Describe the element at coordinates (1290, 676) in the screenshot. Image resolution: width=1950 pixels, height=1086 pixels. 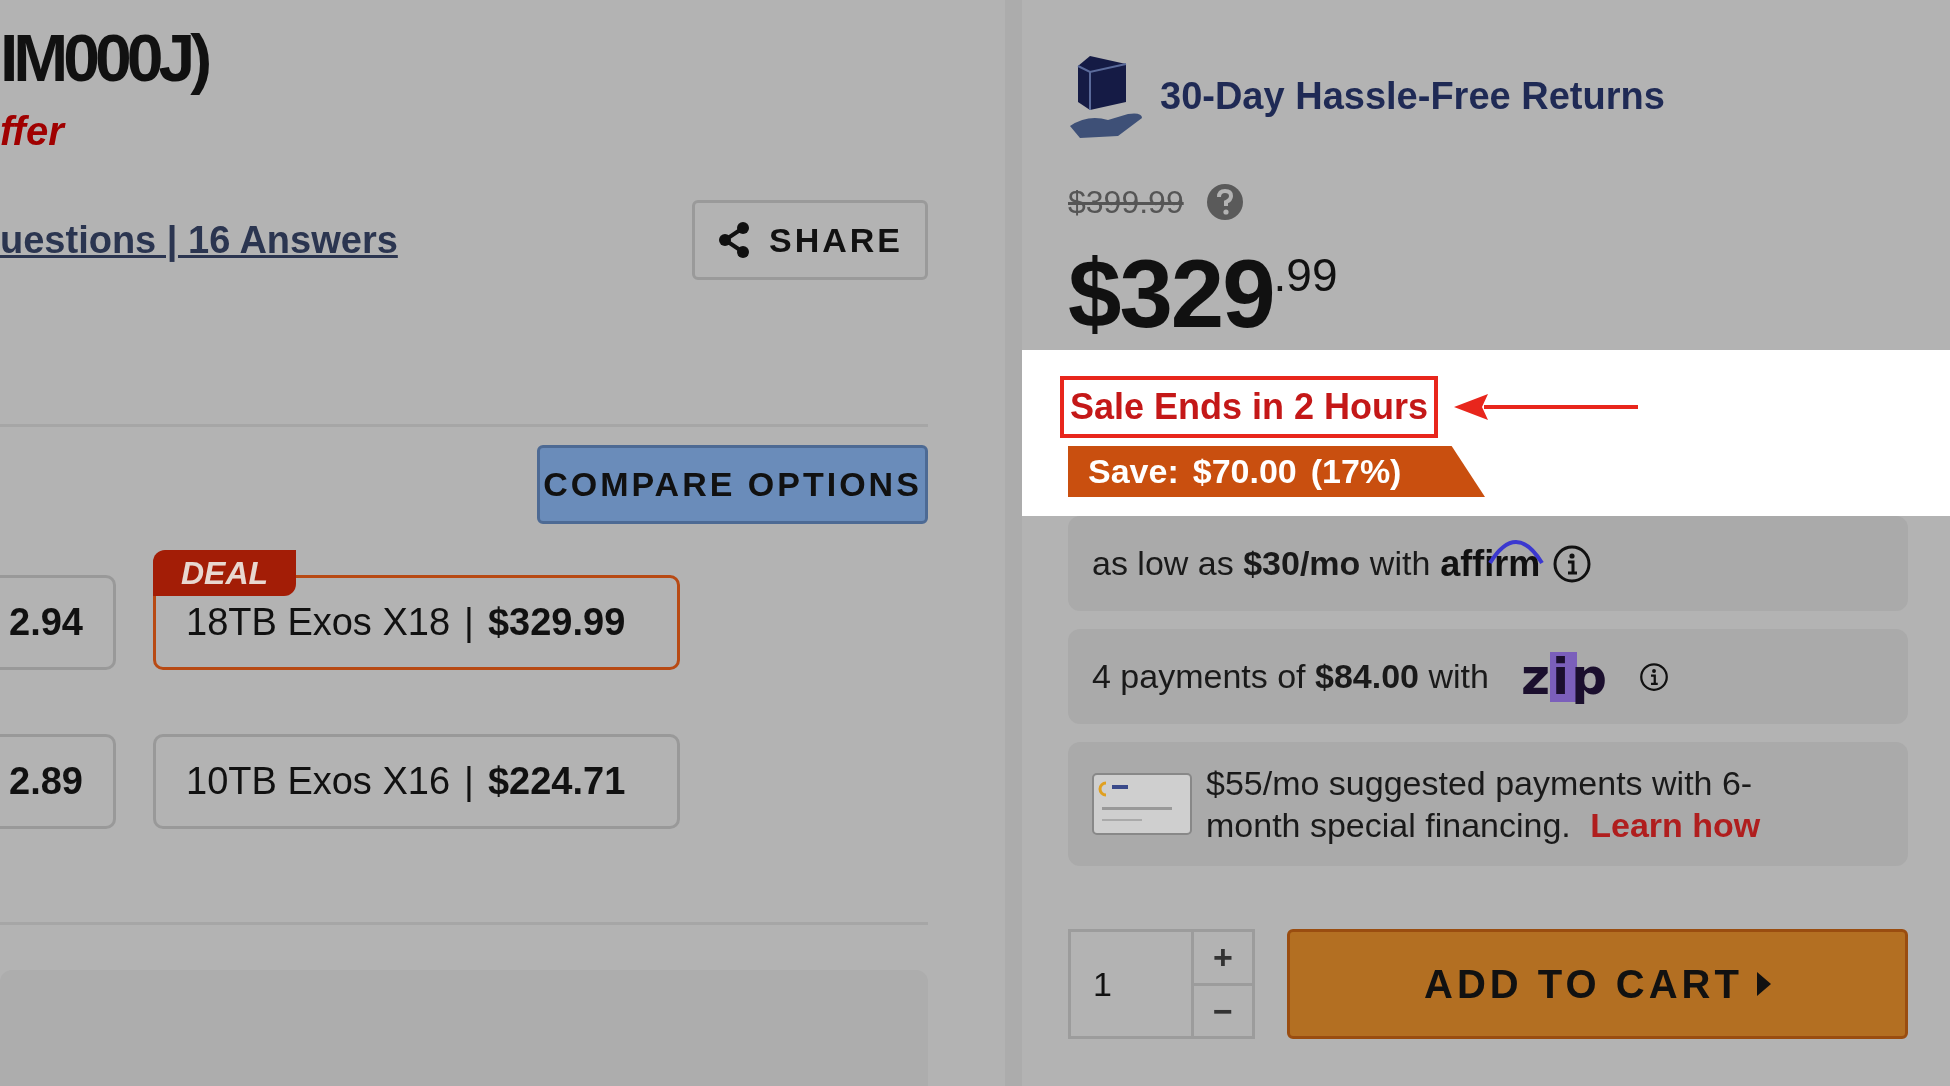
I see `financing-text: 4 payments of $84.00 with` at that location.